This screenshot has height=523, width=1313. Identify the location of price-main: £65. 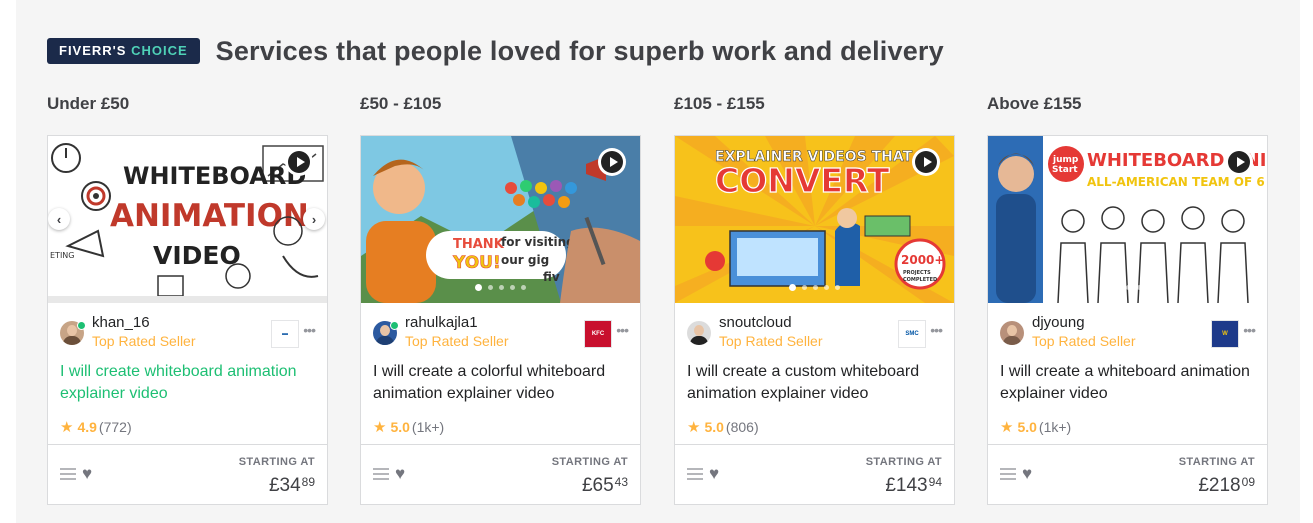
(597, 485).